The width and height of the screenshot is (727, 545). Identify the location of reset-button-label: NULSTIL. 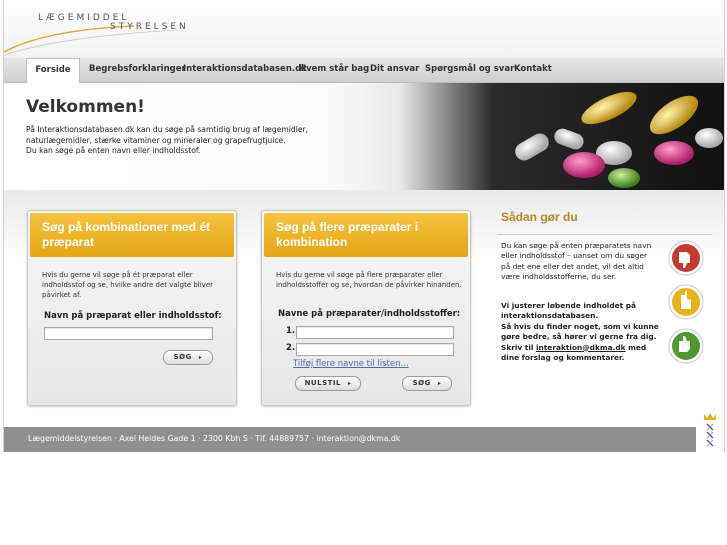
(322, 383).